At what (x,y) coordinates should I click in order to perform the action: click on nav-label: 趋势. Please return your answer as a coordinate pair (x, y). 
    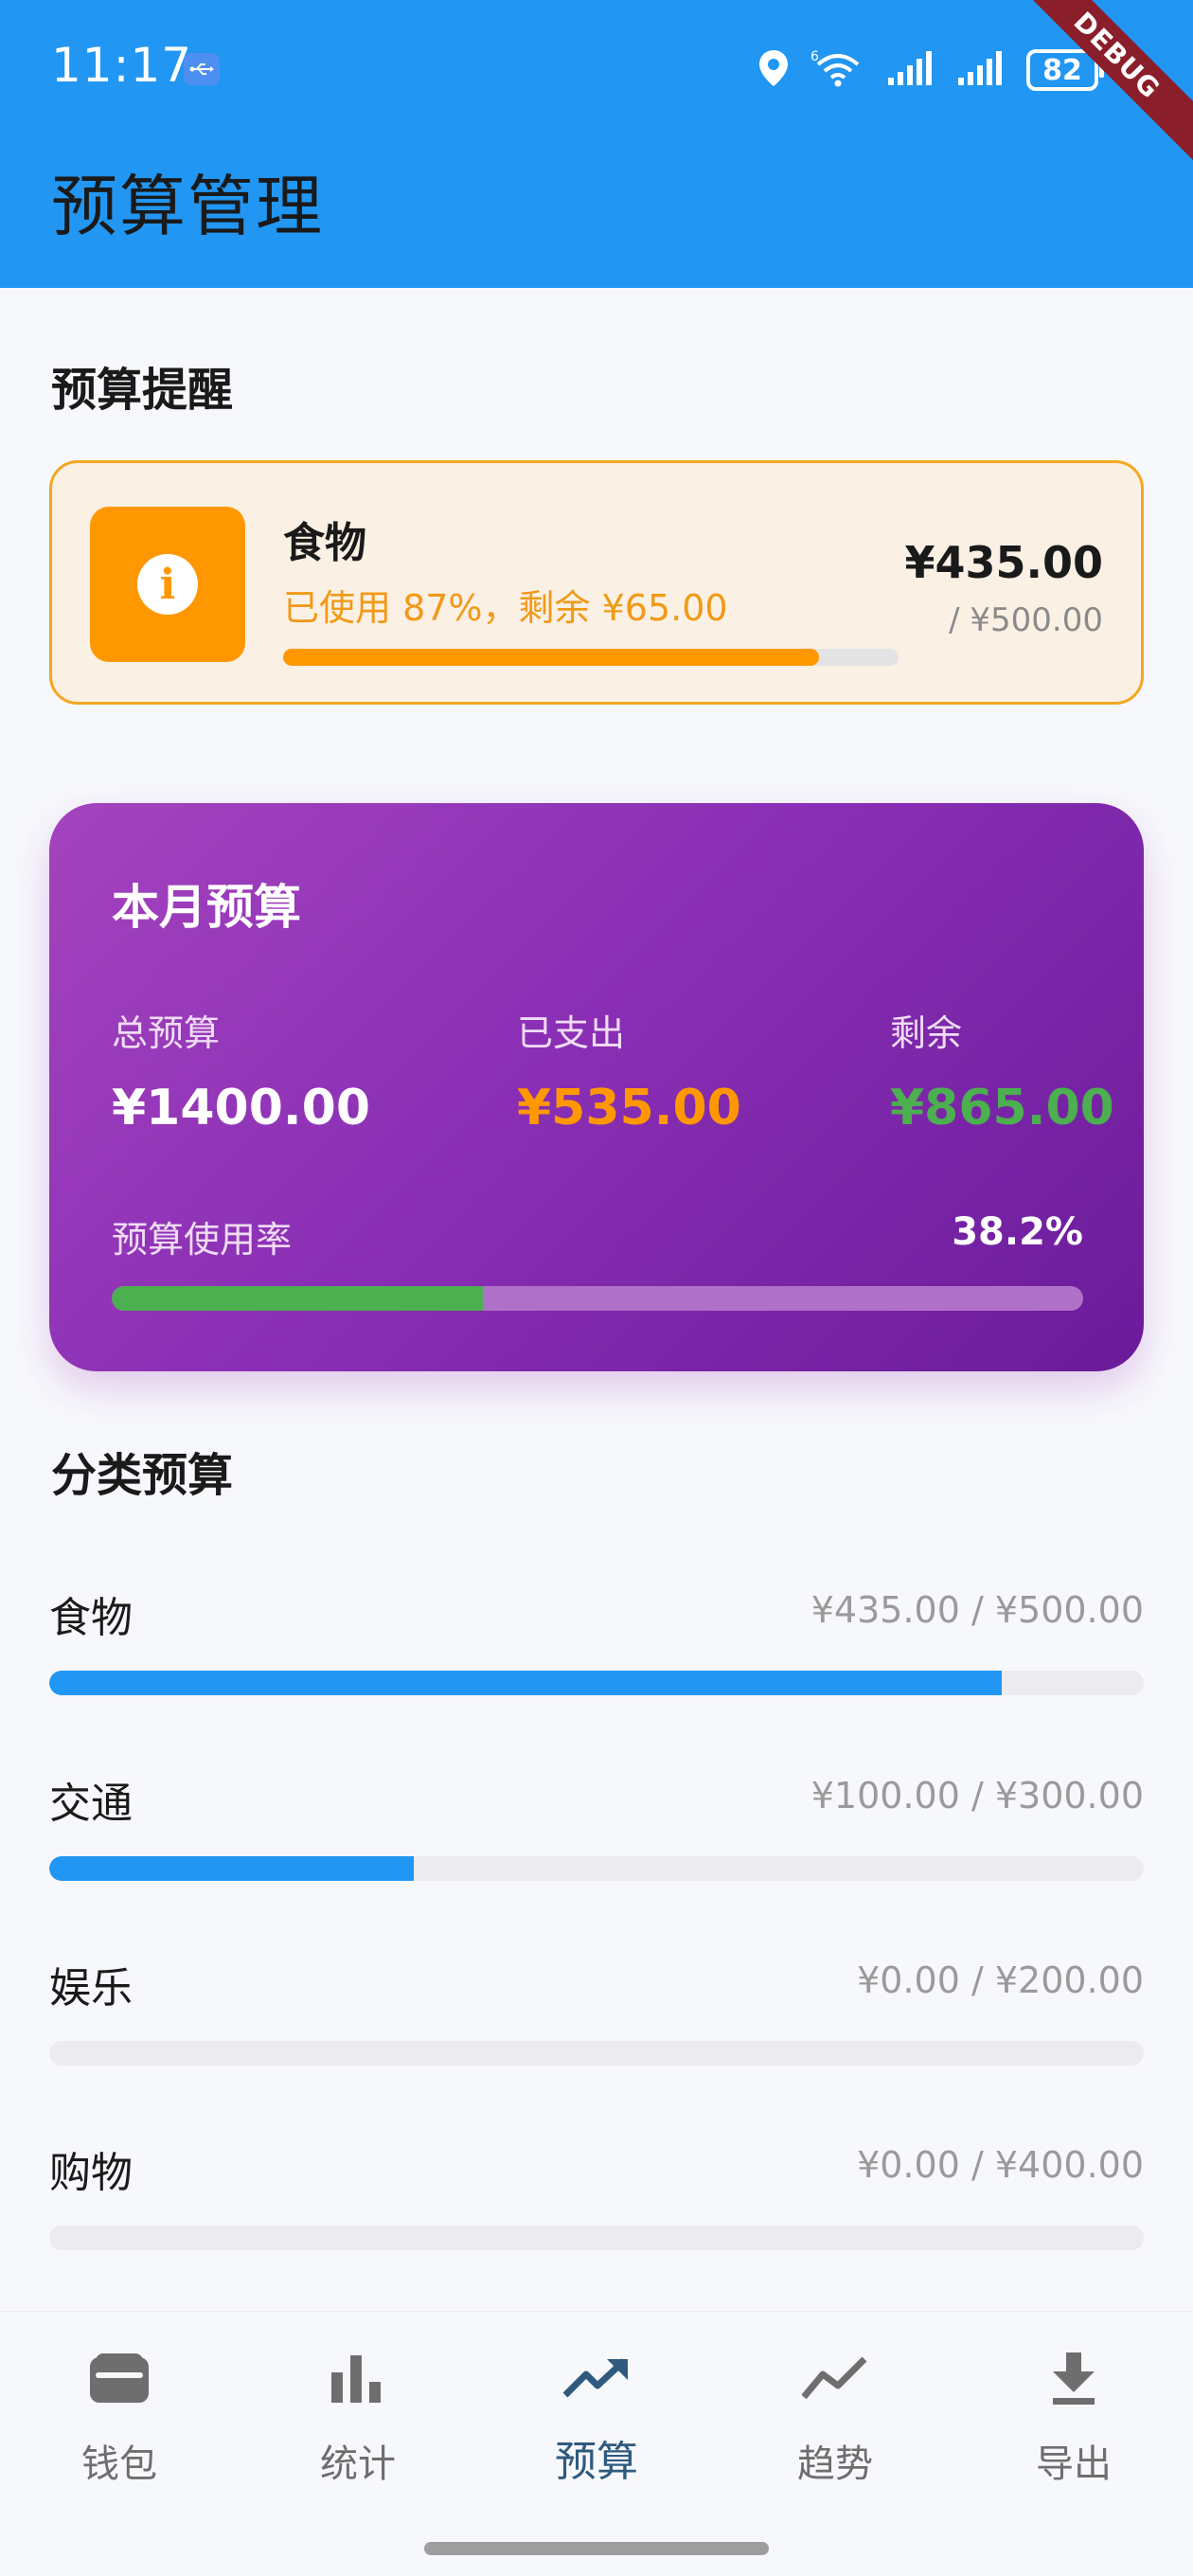
    Looking at the image, I should click on (835, 2464).